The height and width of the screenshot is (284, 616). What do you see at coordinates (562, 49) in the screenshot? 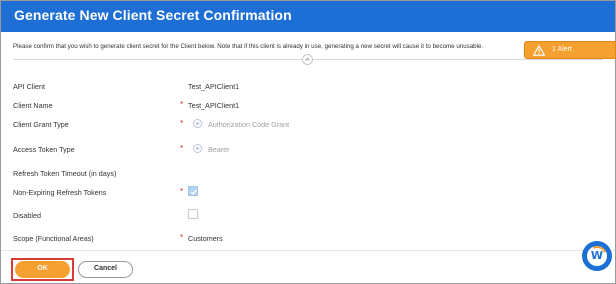
I see `alert-label: 1 Alert` at bounding box center [562, 49].